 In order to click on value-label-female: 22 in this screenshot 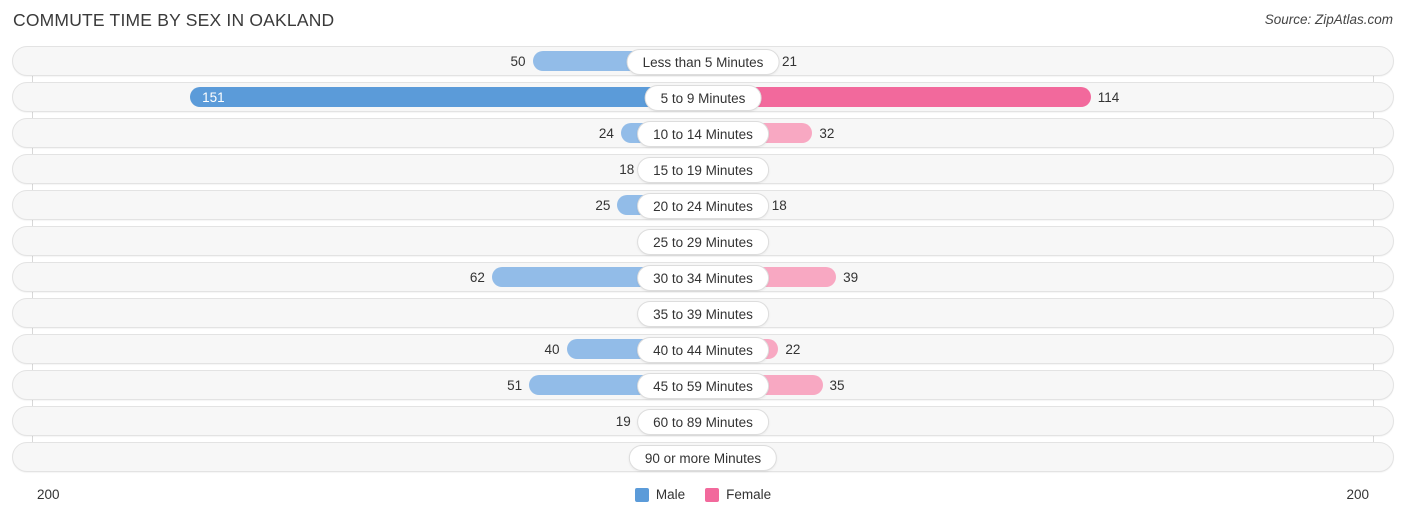, I will do `click(793, 349)`.